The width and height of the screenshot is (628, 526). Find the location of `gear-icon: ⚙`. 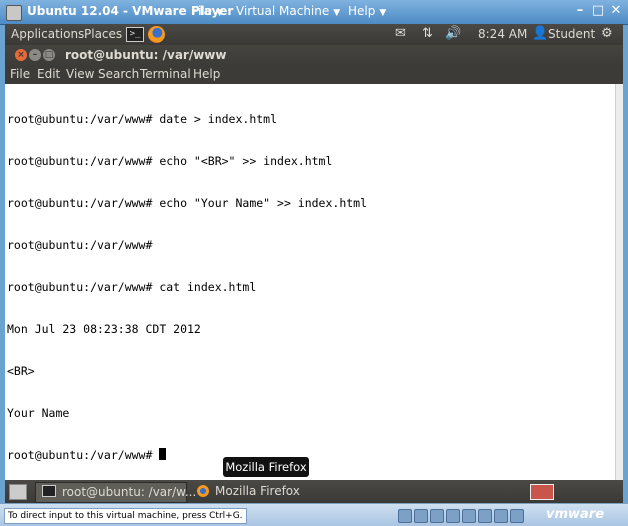

gear-icon: ⚙ is located at coordinates (607, 33).